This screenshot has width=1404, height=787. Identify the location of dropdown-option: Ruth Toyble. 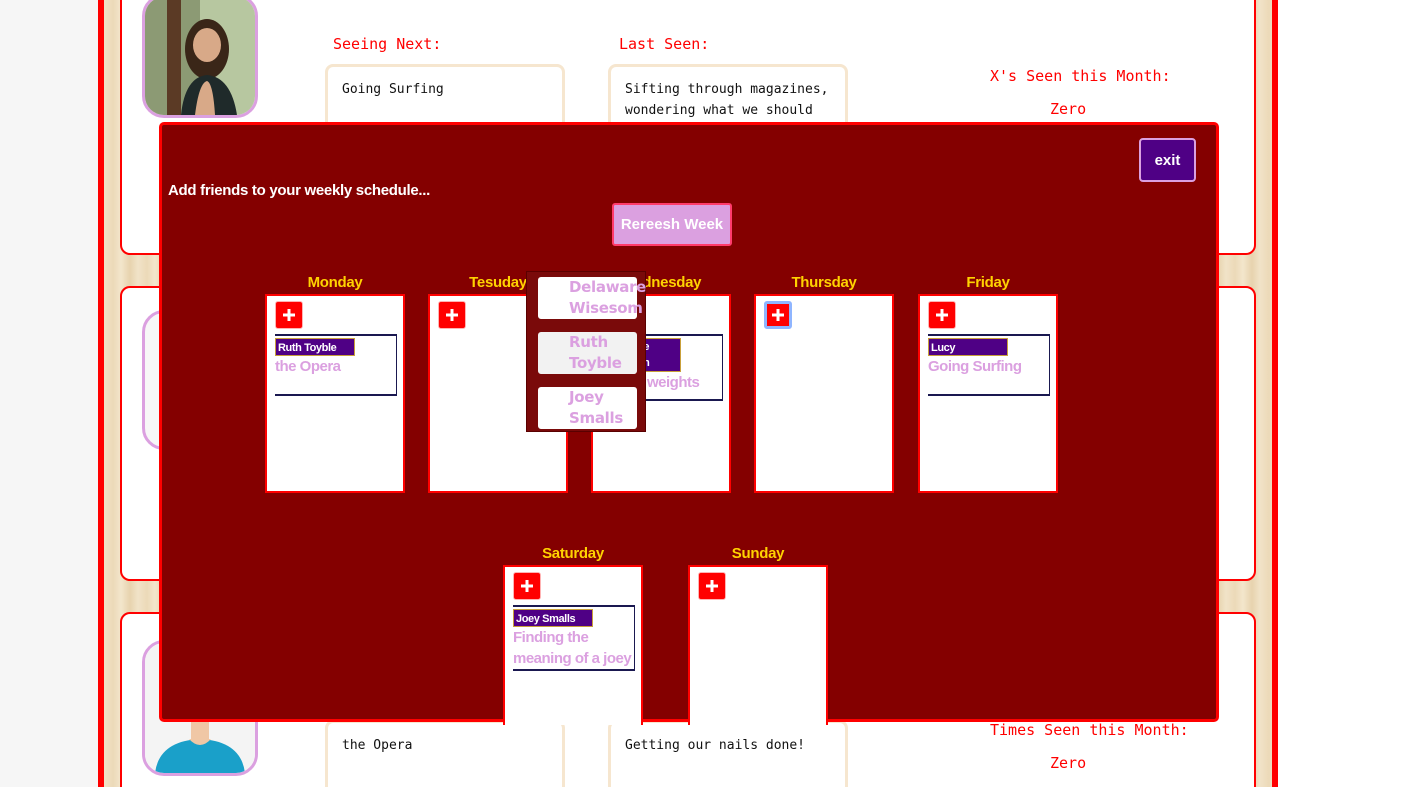
(587, 353).